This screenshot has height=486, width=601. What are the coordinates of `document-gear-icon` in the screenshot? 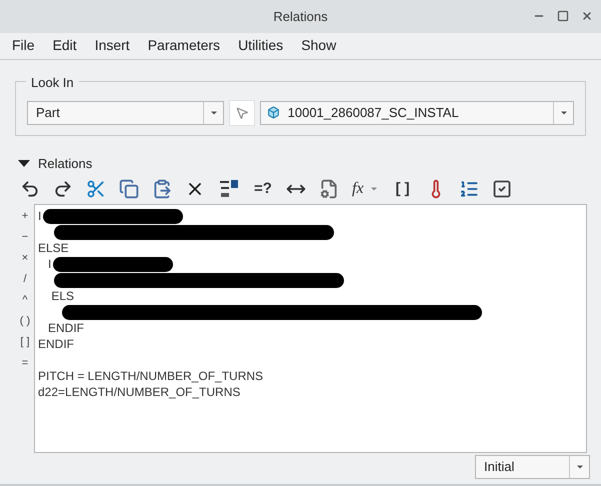 It's located at (329, 189).